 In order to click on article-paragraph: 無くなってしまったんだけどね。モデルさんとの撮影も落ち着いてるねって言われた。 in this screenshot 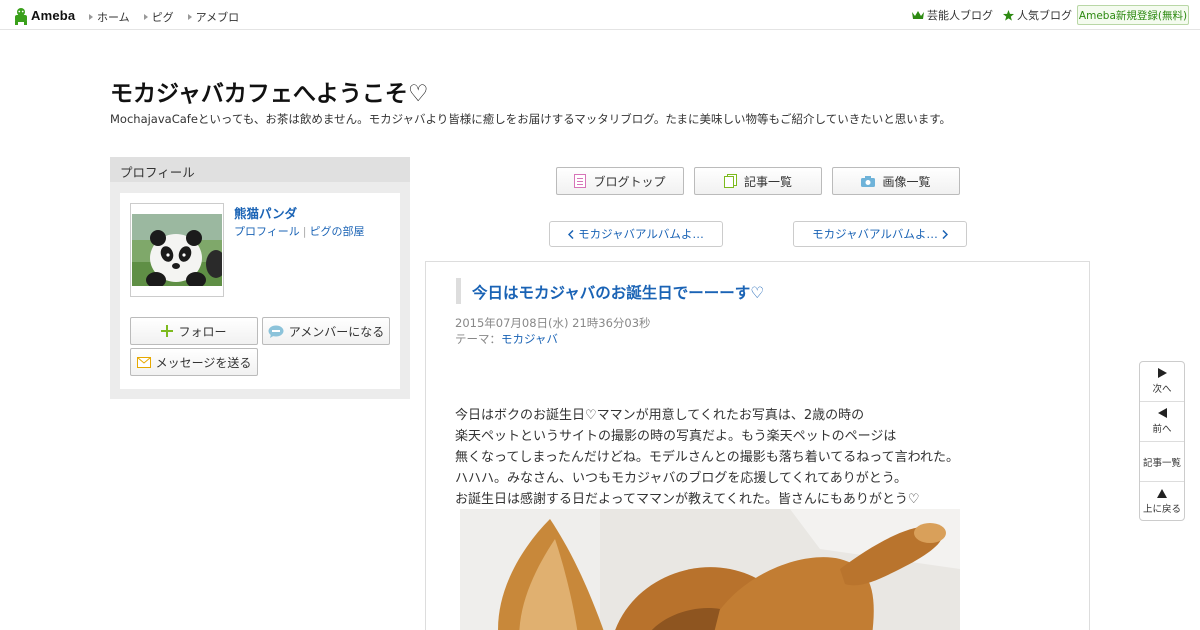, I will do `click(707, 457)`.